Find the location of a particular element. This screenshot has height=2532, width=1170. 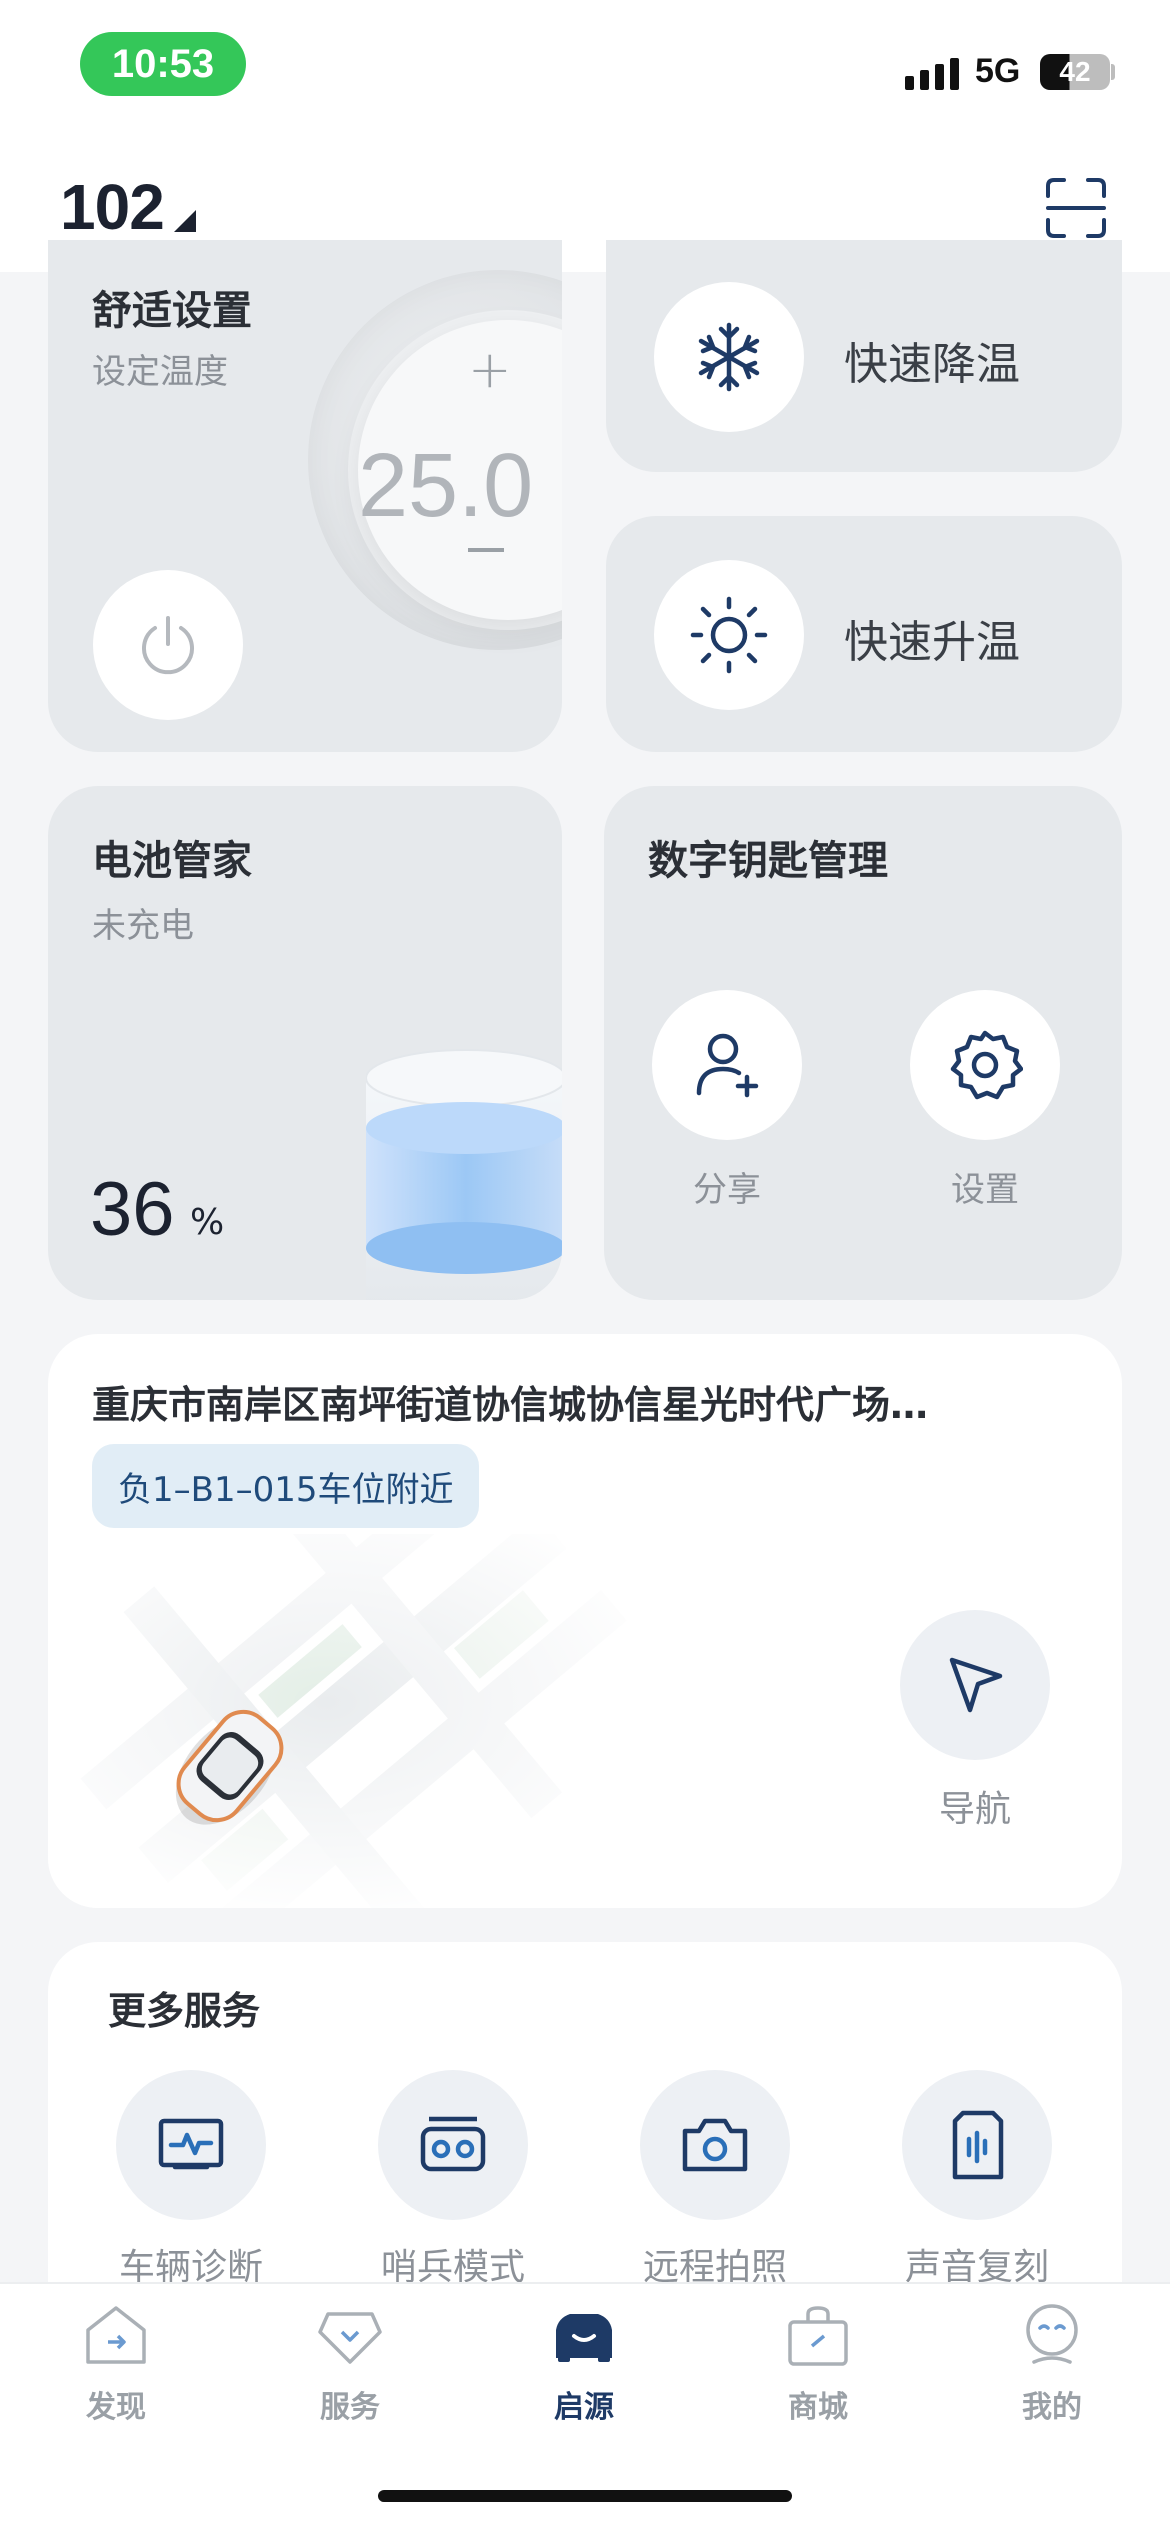

key-settings-label: 设置 is located at coordinates (985, 1190).